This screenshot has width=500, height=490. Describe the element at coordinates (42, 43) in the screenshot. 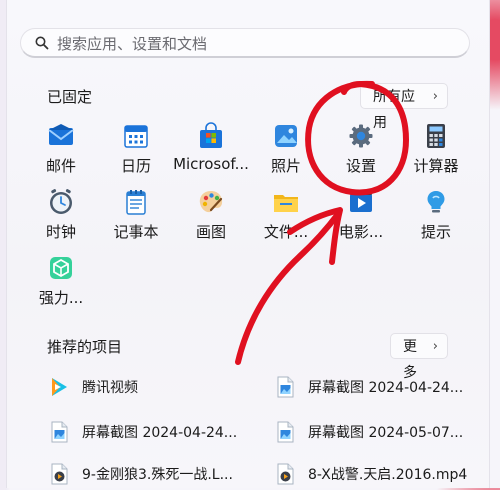

I see `search-icon` at that location.